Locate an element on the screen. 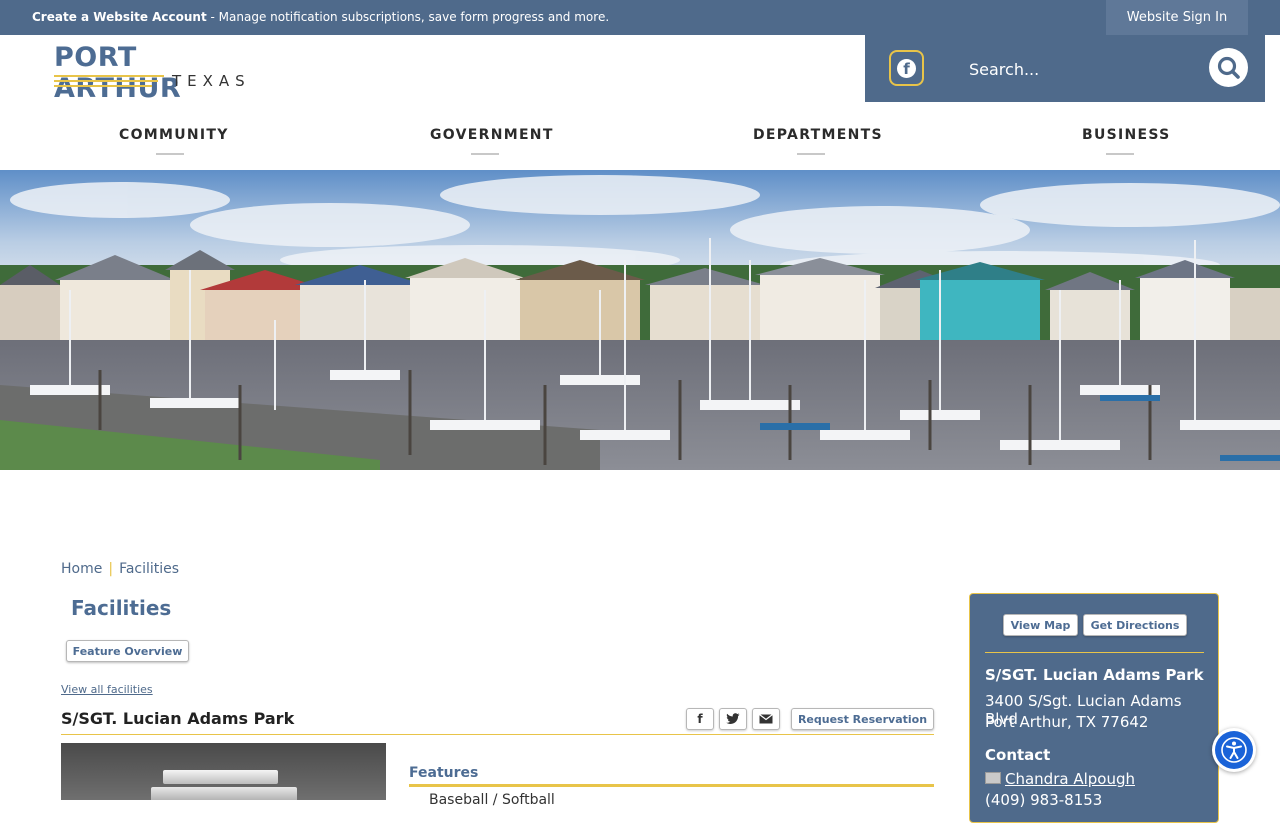  logo-state-name: TEXAS is located at coordinates (211, 81).